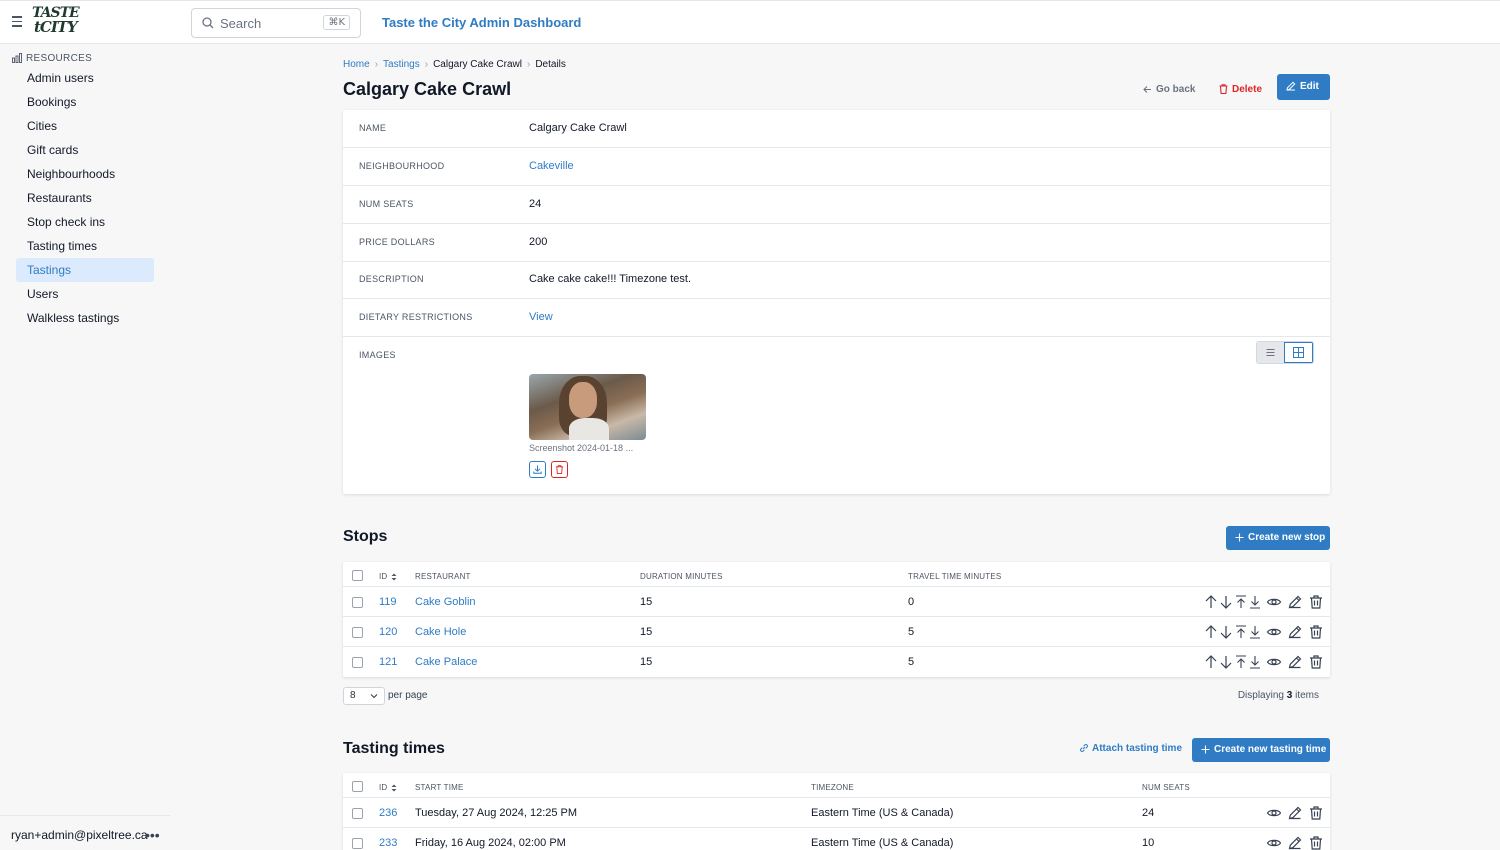 The height and width of the screenshot is (850, 1500). I want to click on edit-button: Edit, so click(1303, 87).